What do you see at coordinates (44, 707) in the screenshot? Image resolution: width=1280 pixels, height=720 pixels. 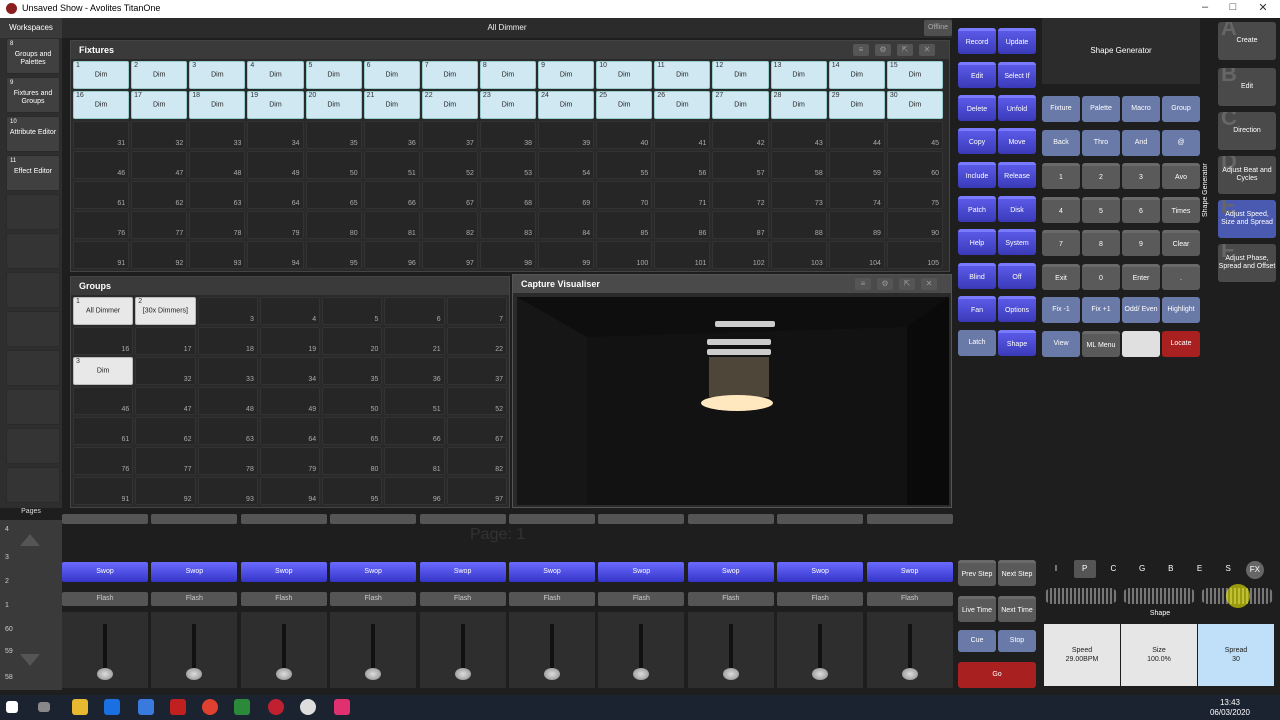 I see `task-view-icon` at bounding box center [44, 707].